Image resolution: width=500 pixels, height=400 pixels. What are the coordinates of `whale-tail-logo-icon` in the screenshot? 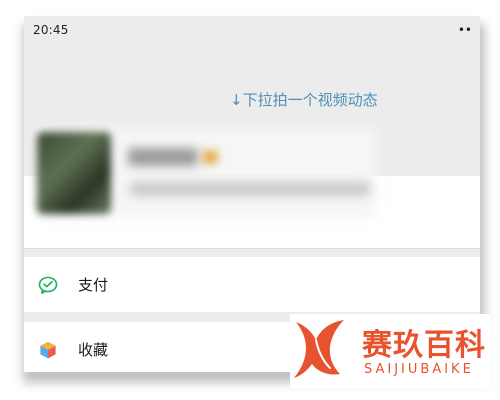 It's located at (324, 350).